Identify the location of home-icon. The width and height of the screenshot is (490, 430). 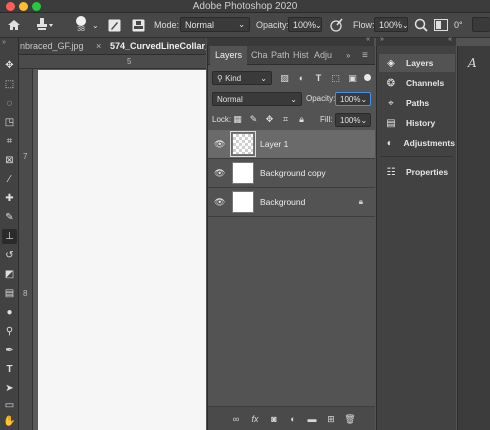
(14, 25).